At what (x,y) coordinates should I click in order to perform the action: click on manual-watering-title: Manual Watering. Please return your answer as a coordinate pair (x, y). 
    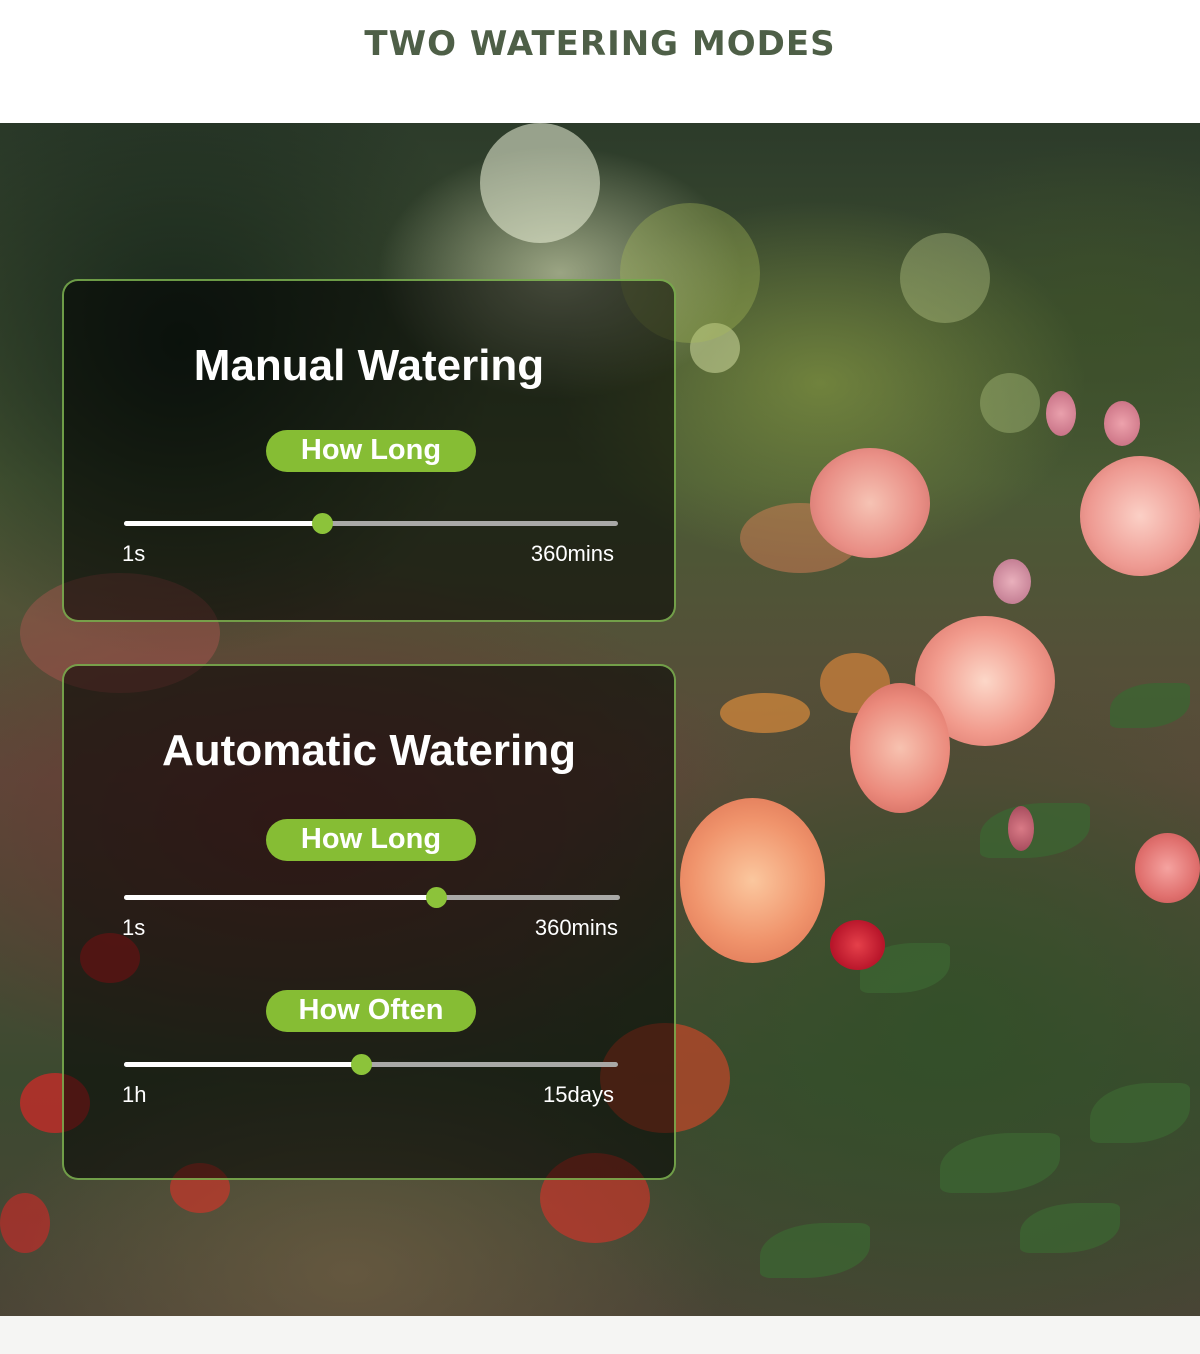
    Looking at the image, I should click on (369, 365).